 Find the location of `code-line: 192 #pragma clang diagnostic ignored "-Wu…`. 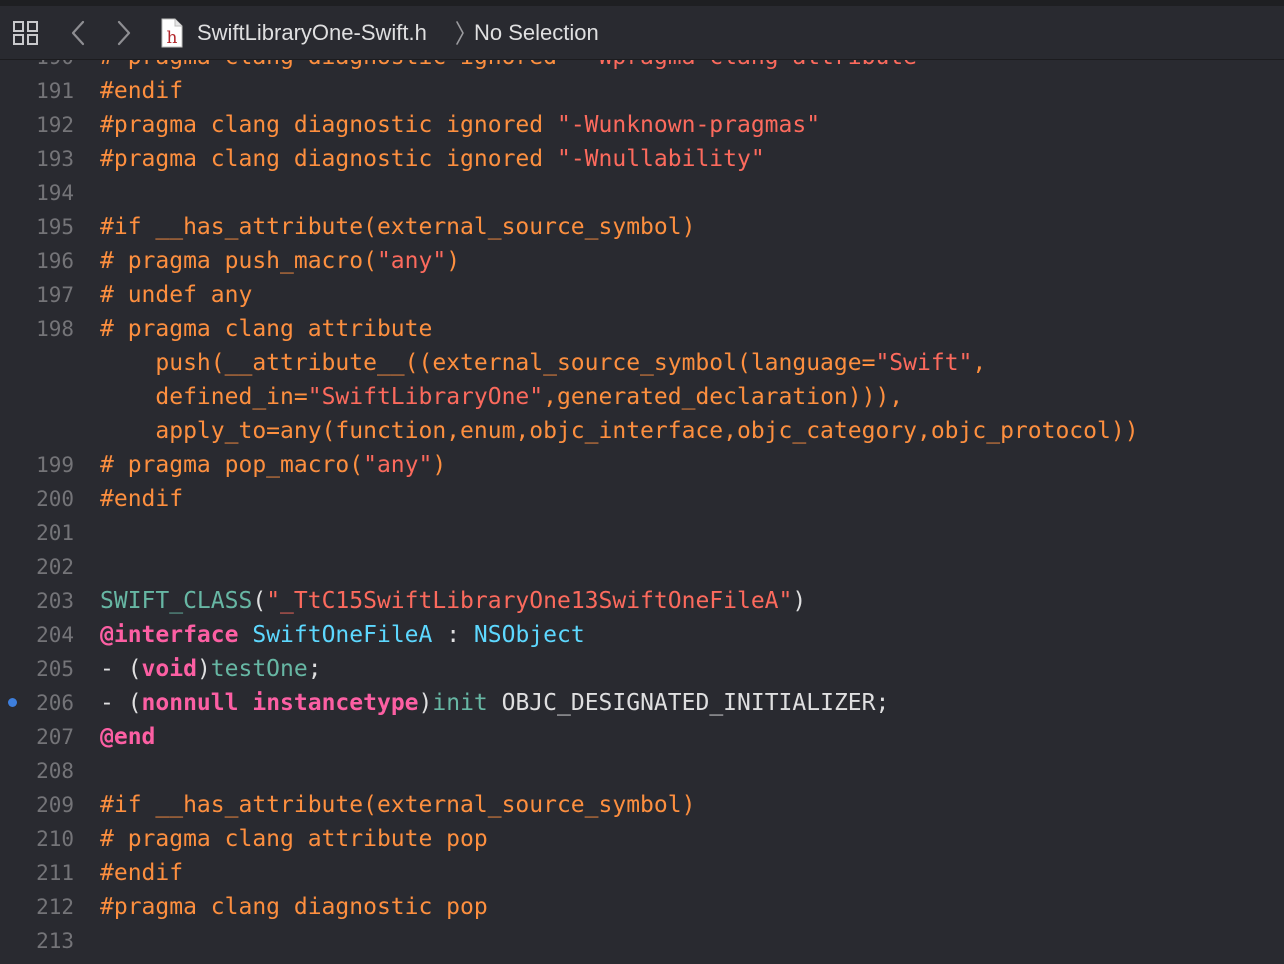

code-line: 192 #pragma clang diagnostic ignored "-Wu… is located at coordinates (642, 125).